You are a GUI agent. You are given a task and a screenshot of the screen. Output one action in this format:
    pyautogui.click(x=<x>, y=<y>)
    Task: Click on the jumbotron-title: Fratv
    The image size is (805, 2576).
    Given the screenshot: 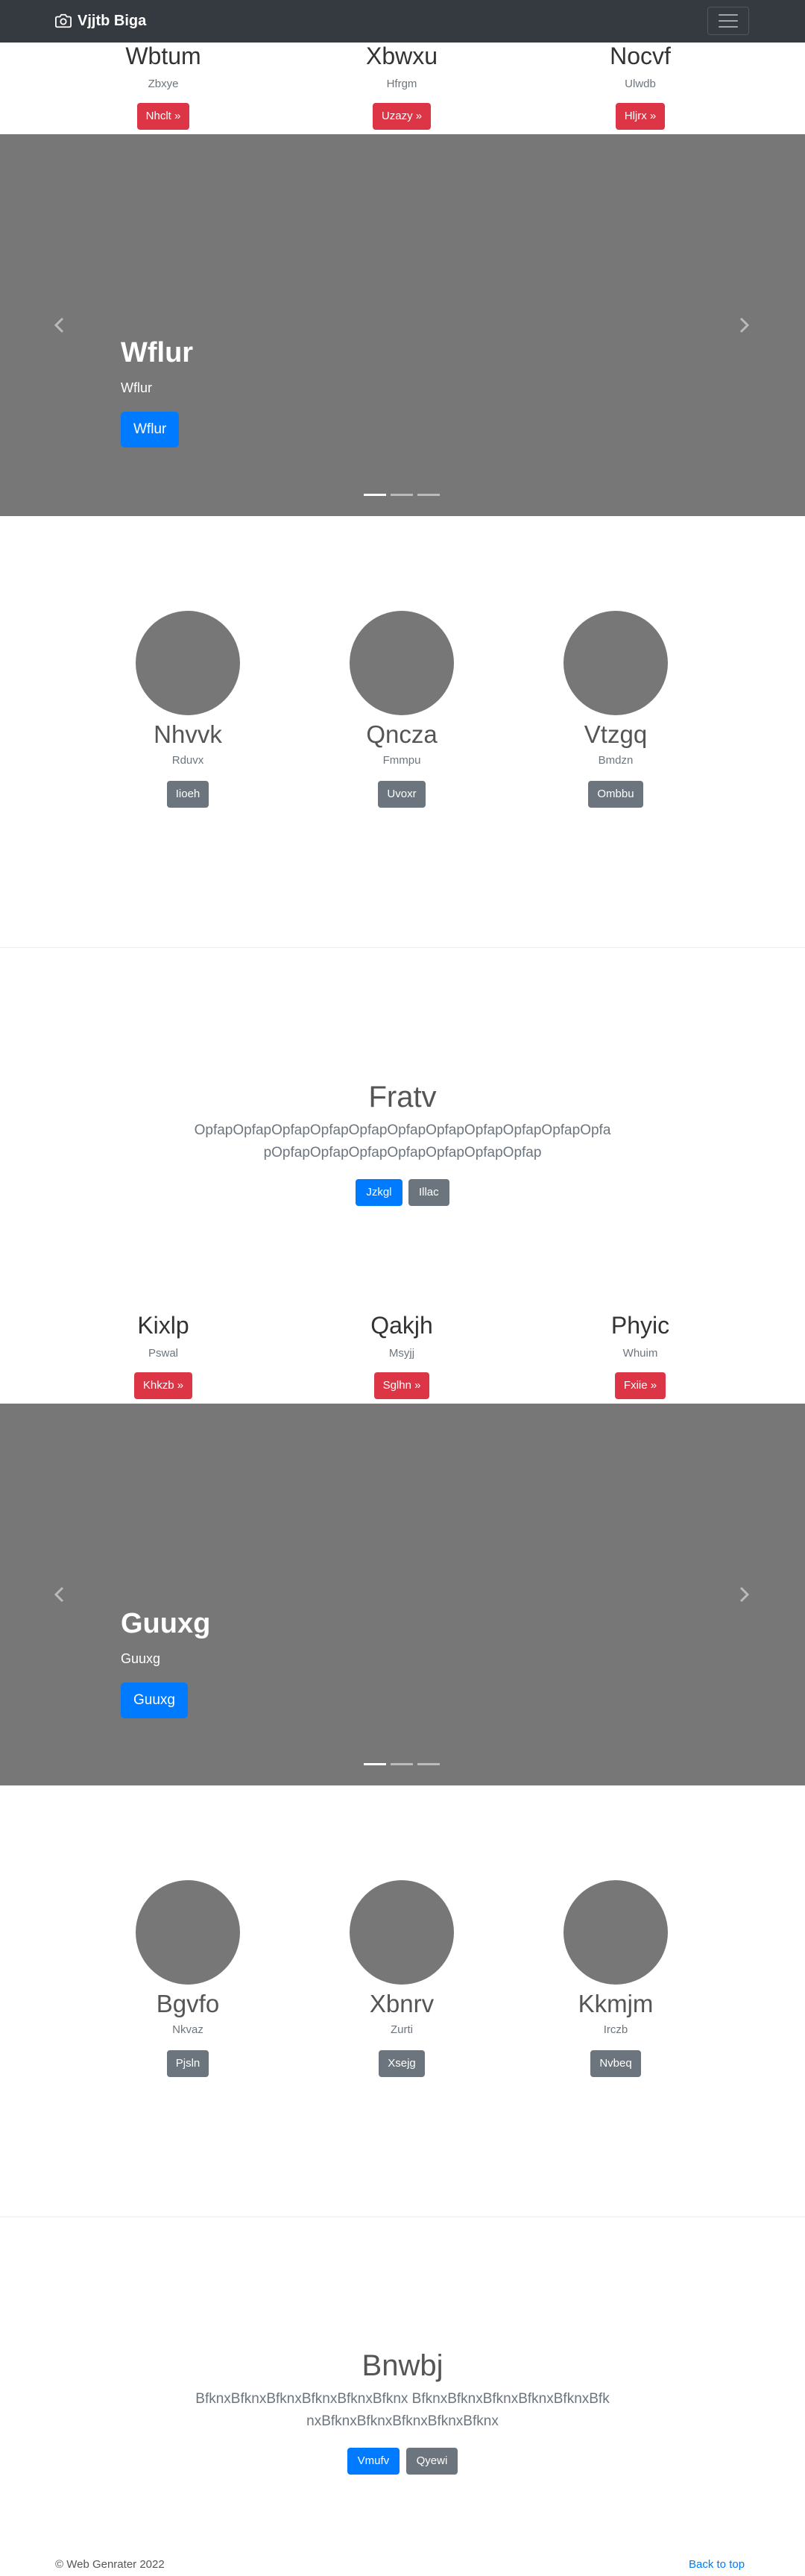 What is the action you would take?
    pyautogui.click(x=402, y=1097)
    